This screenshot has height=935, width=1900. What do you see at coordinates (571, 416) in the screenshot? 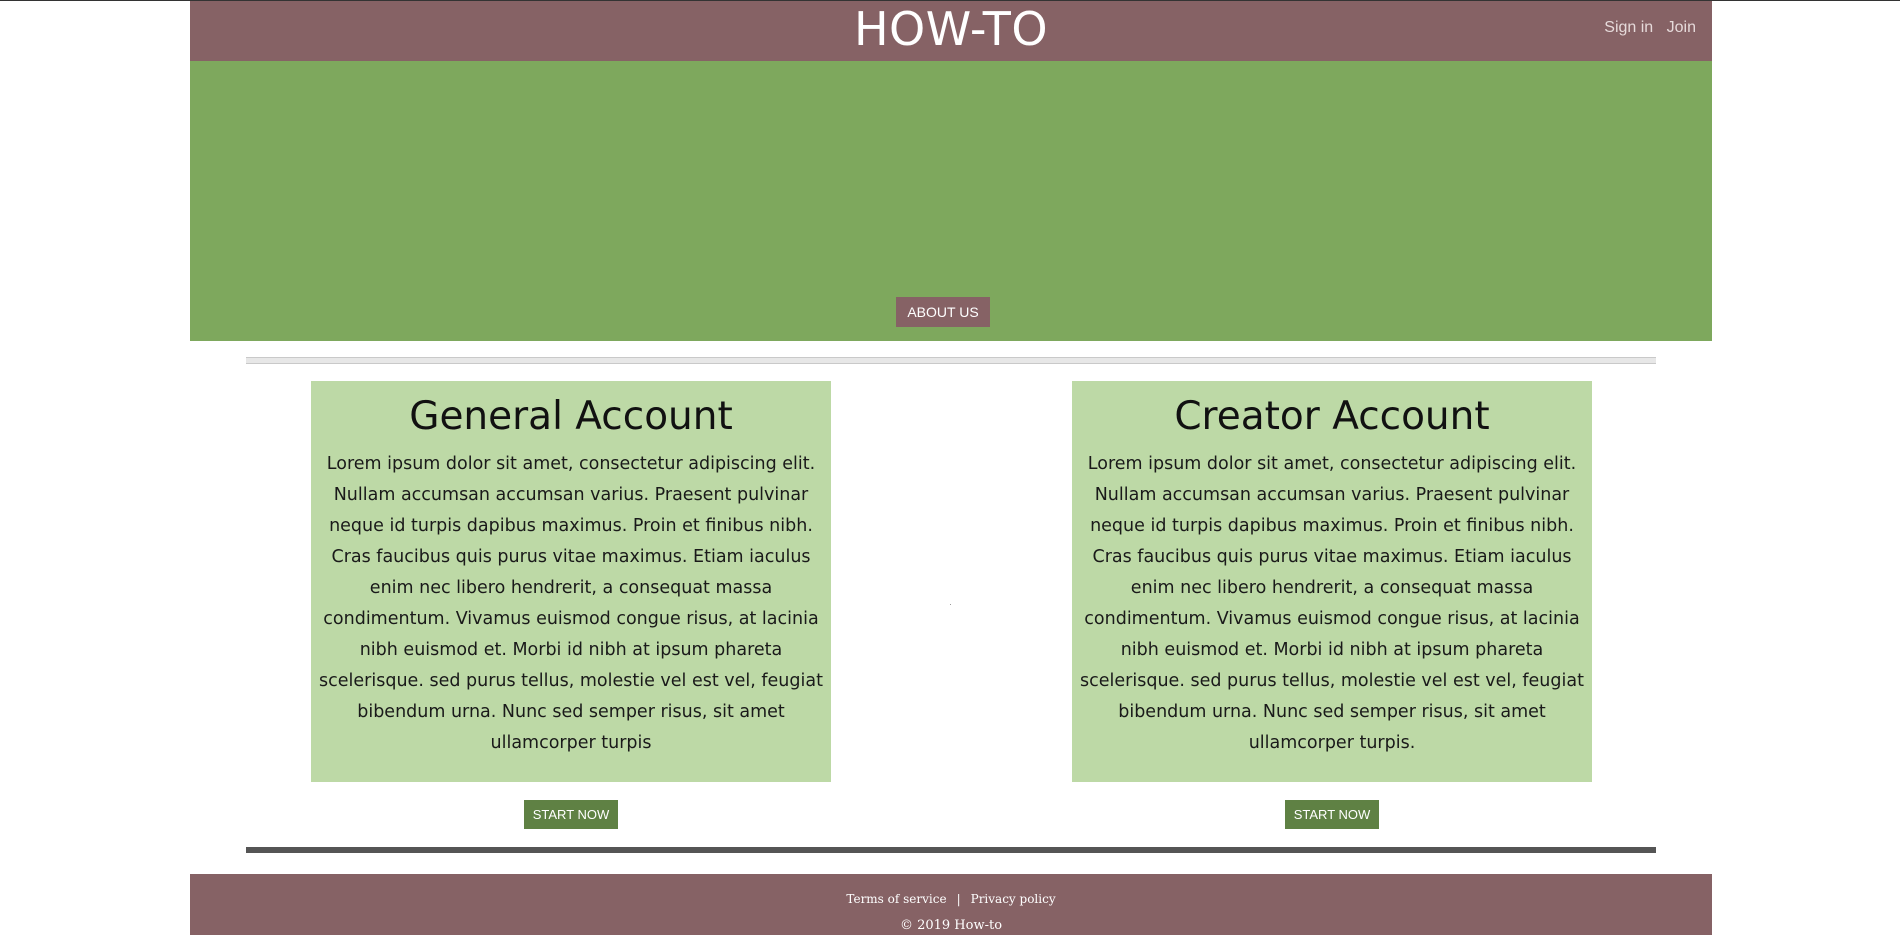
I see `general-account-title: General Account` at bounding box center [571, 416].